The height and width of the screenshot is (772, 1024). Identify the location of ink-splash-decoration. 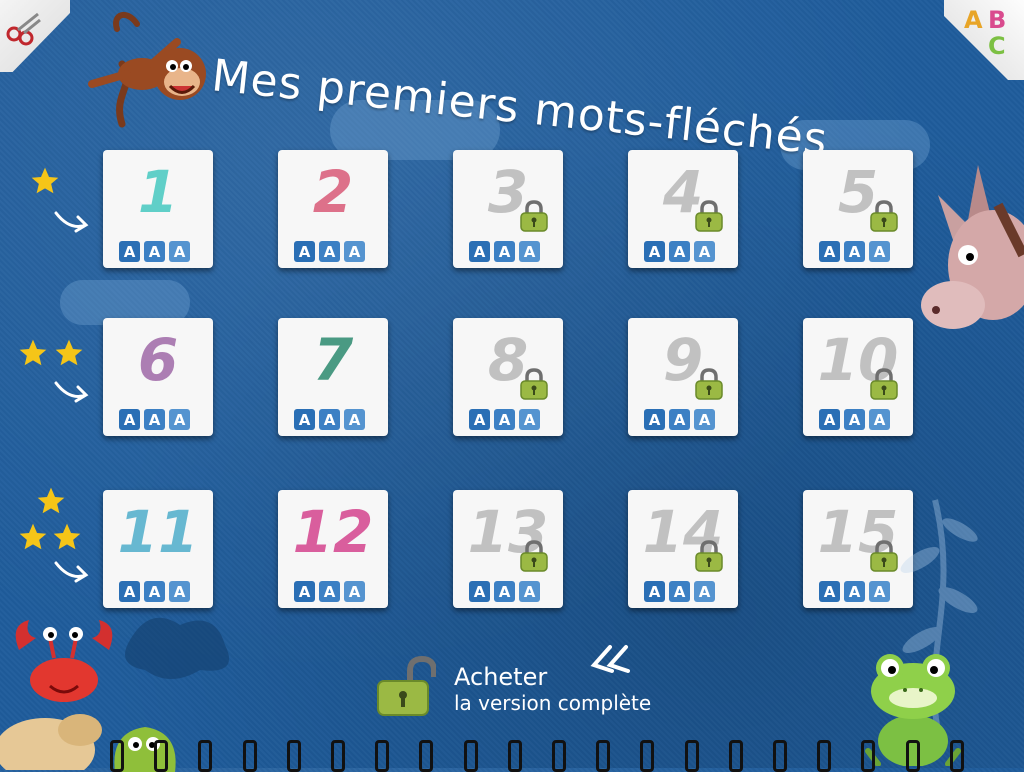
(177, 648).